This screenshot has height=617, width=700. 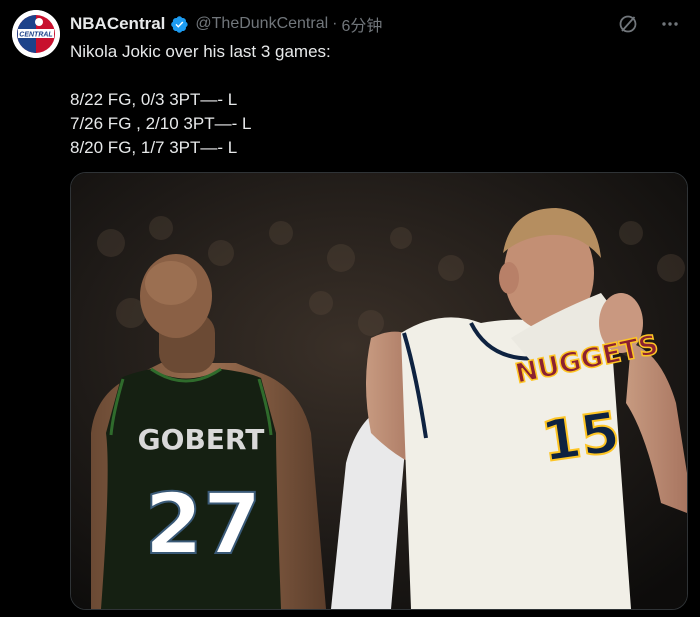 What do you see at coordinates (154, 147) in the screenshot?
I see `tweet-line: 8/20 FG, 1/7 3PT—- L` at bounding box center [154, 147].